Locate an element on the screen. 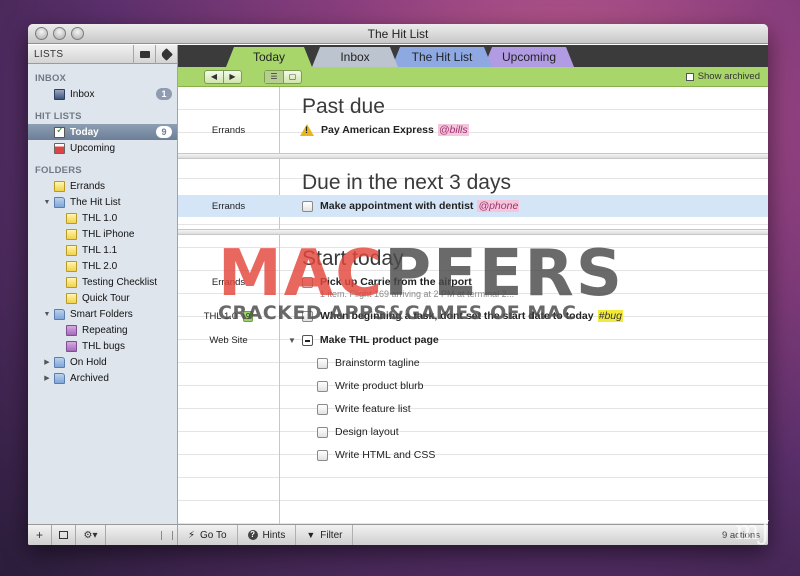 The width and height of the screenshot is (800, 576). tag-icon is located at coordinates (166, 54).